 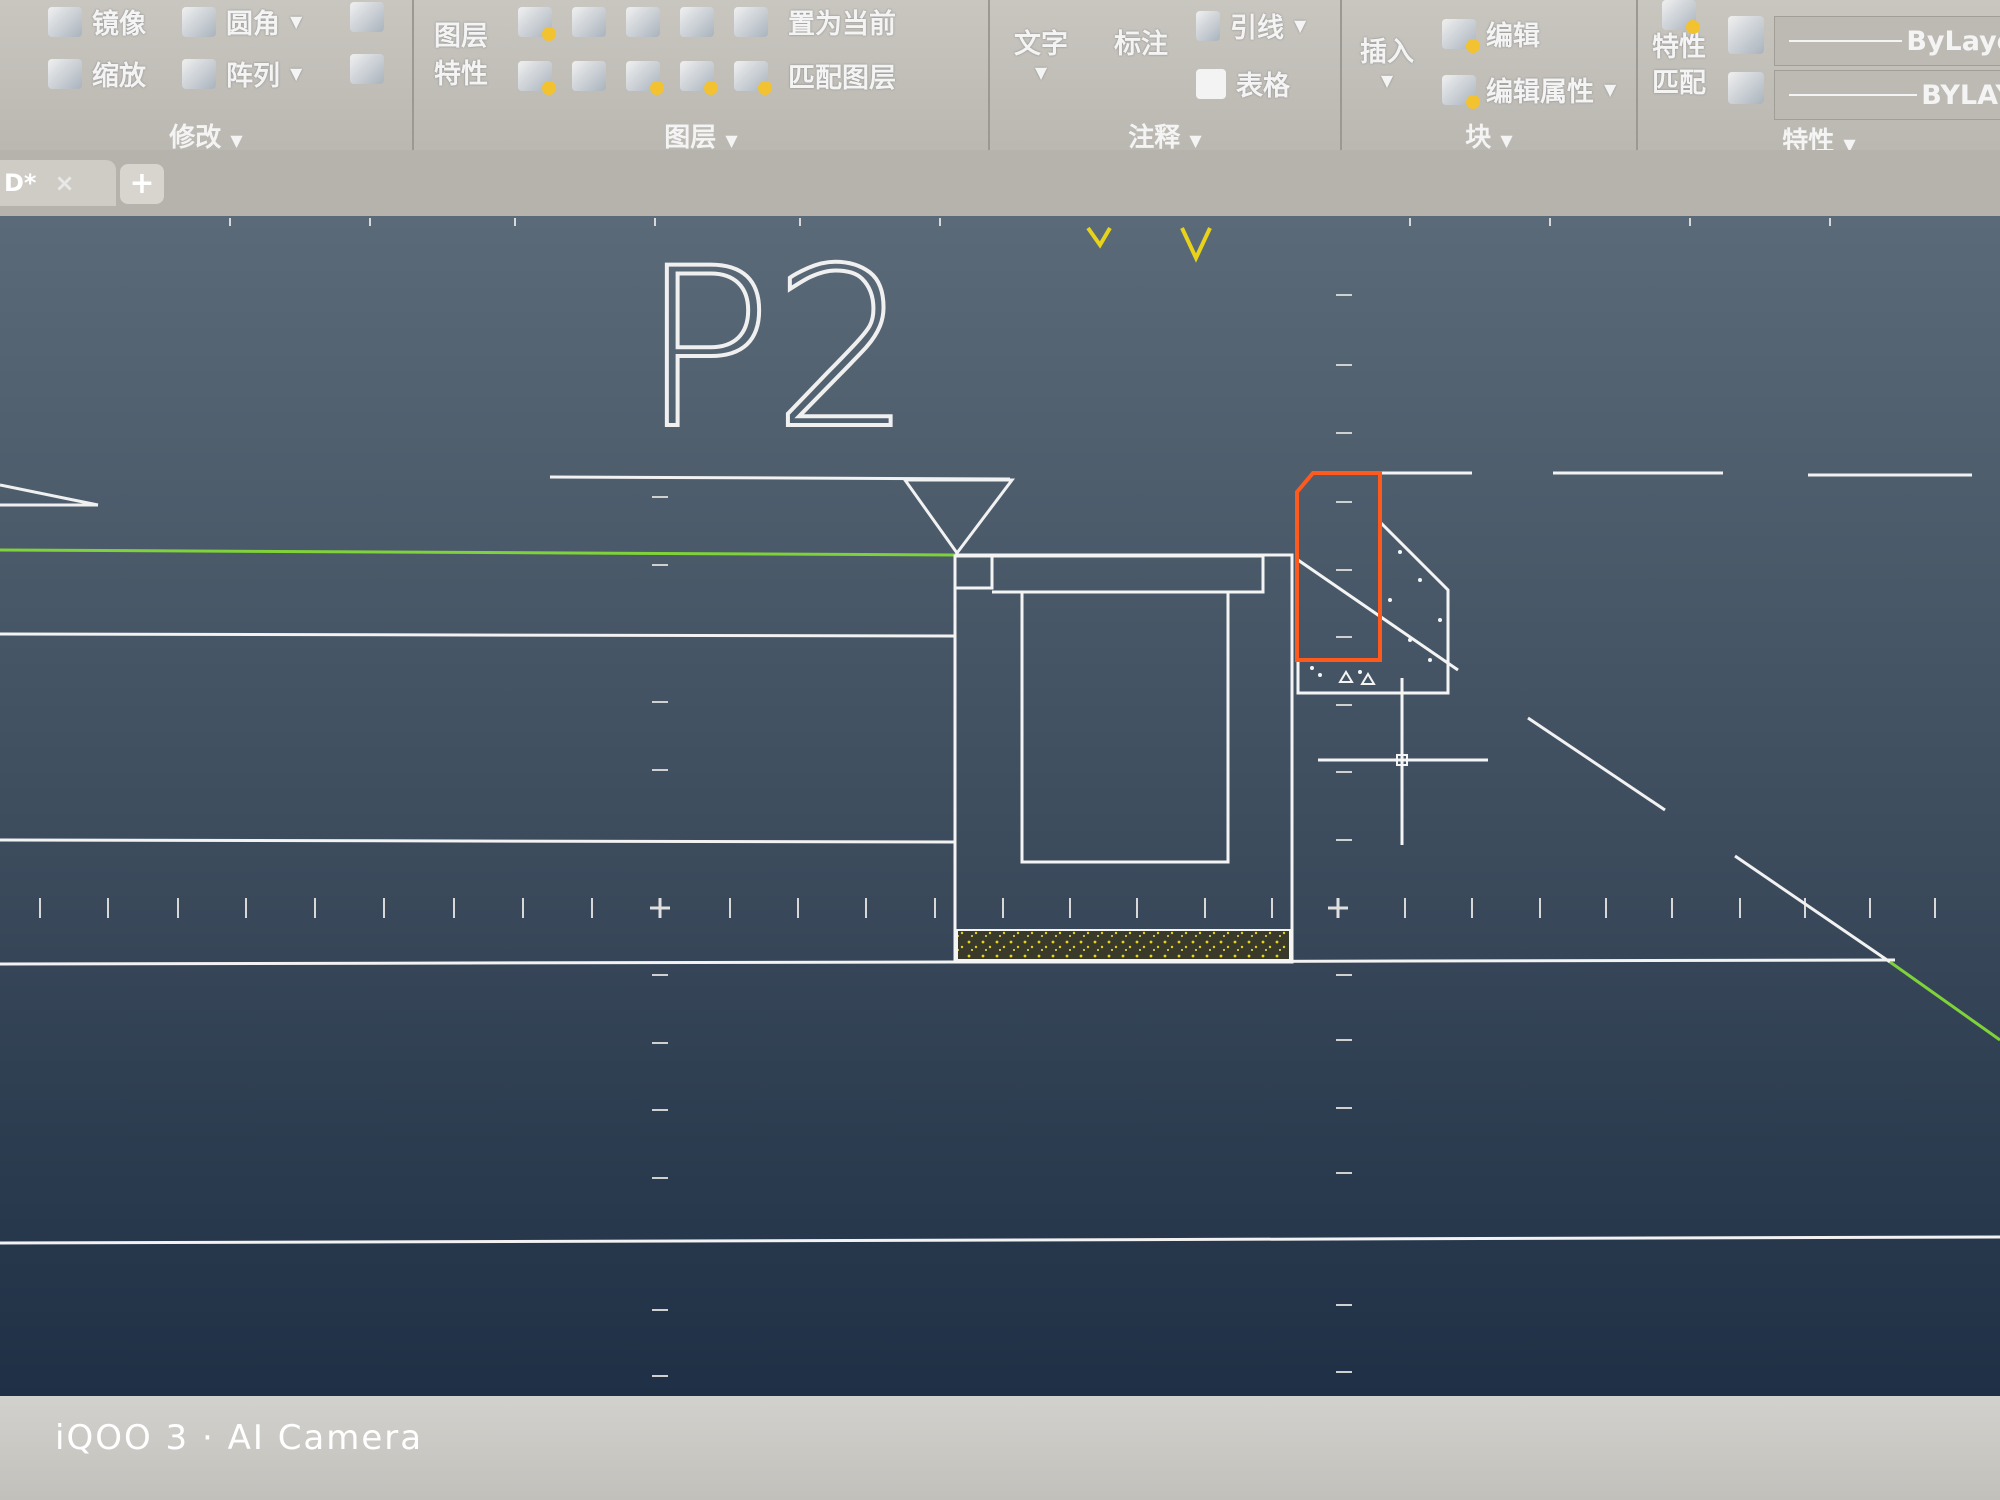 I want to click on layer-unisolate-icon, so click(x=589, y=75).